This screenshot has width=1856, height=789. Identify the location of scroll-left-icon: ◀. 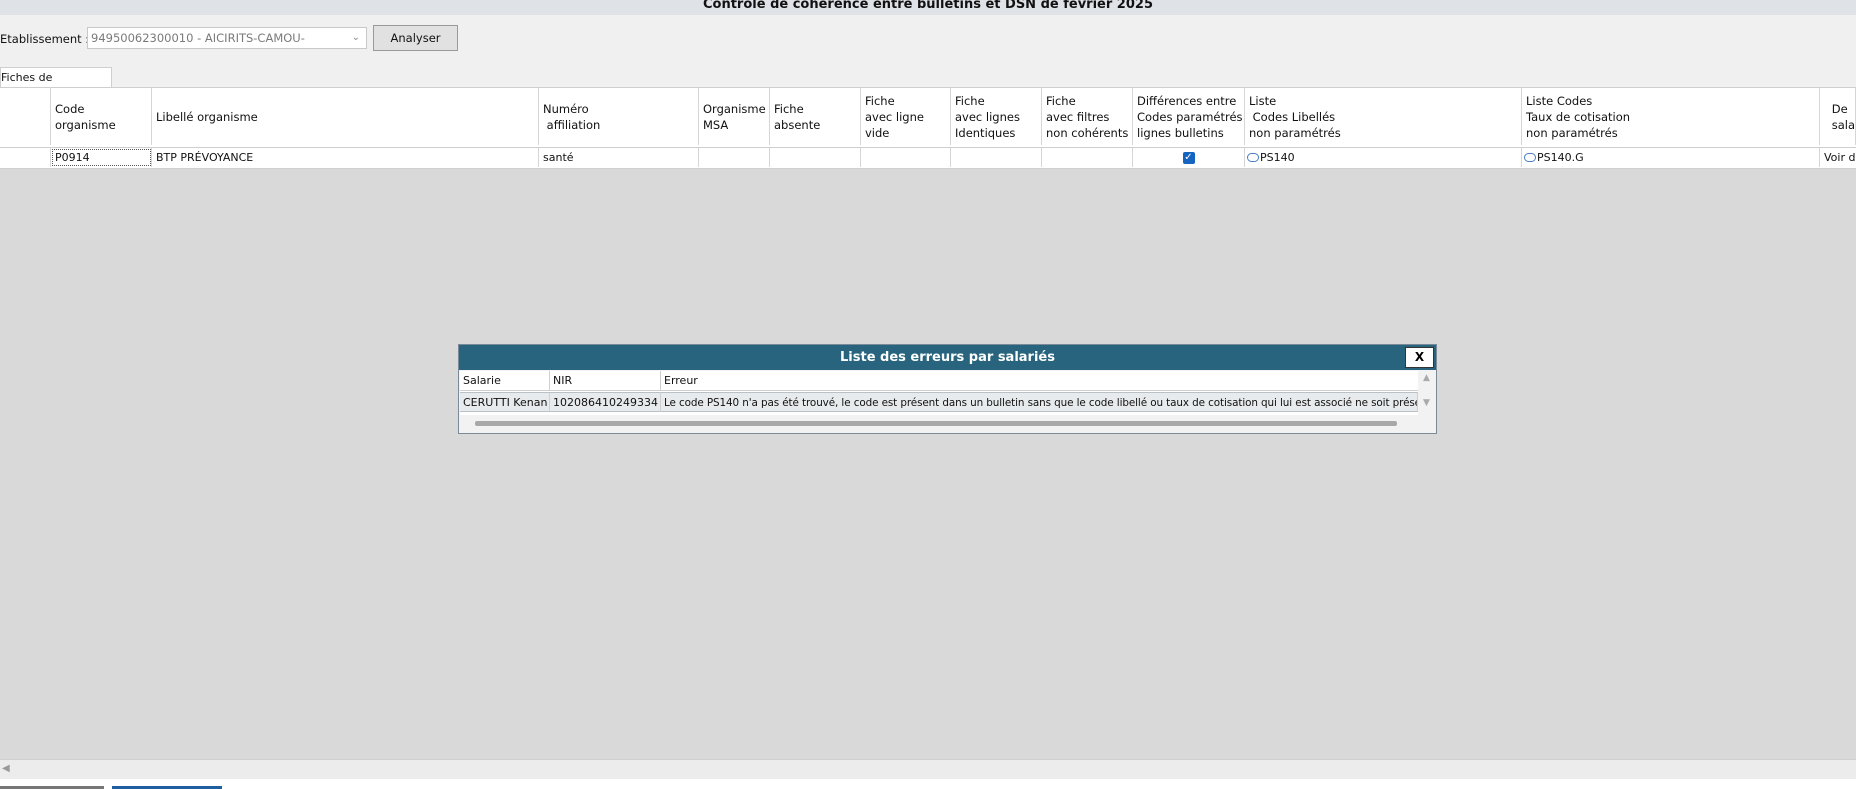
(6, 768).